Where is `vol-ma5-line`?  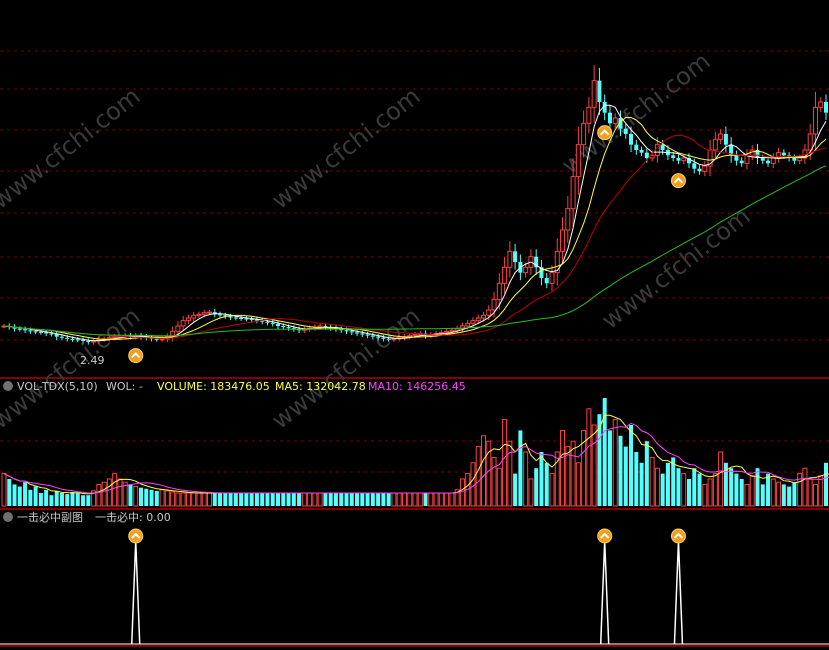
vol-ma5-line is located at coordinates (416, 454).